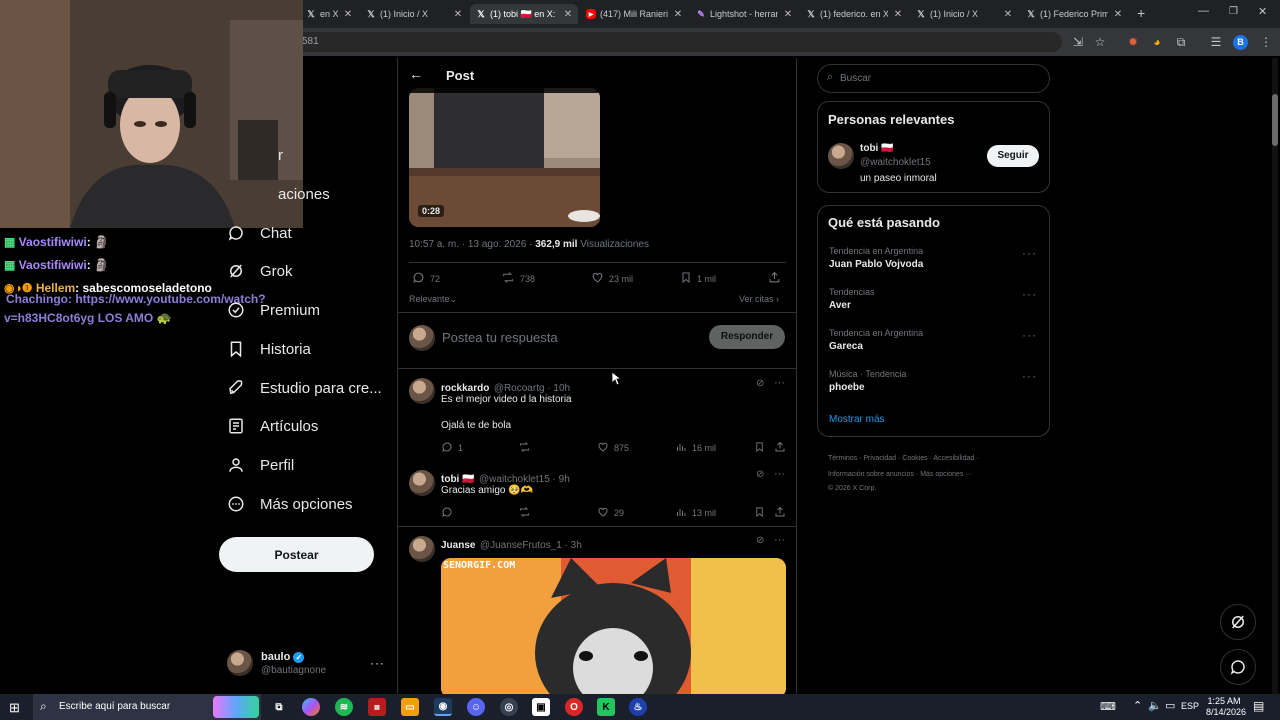 The image size is (1280, 720). Describe the element at coordinates (296, 554) in the screenshot. I see `post-button: Postear` at that location.